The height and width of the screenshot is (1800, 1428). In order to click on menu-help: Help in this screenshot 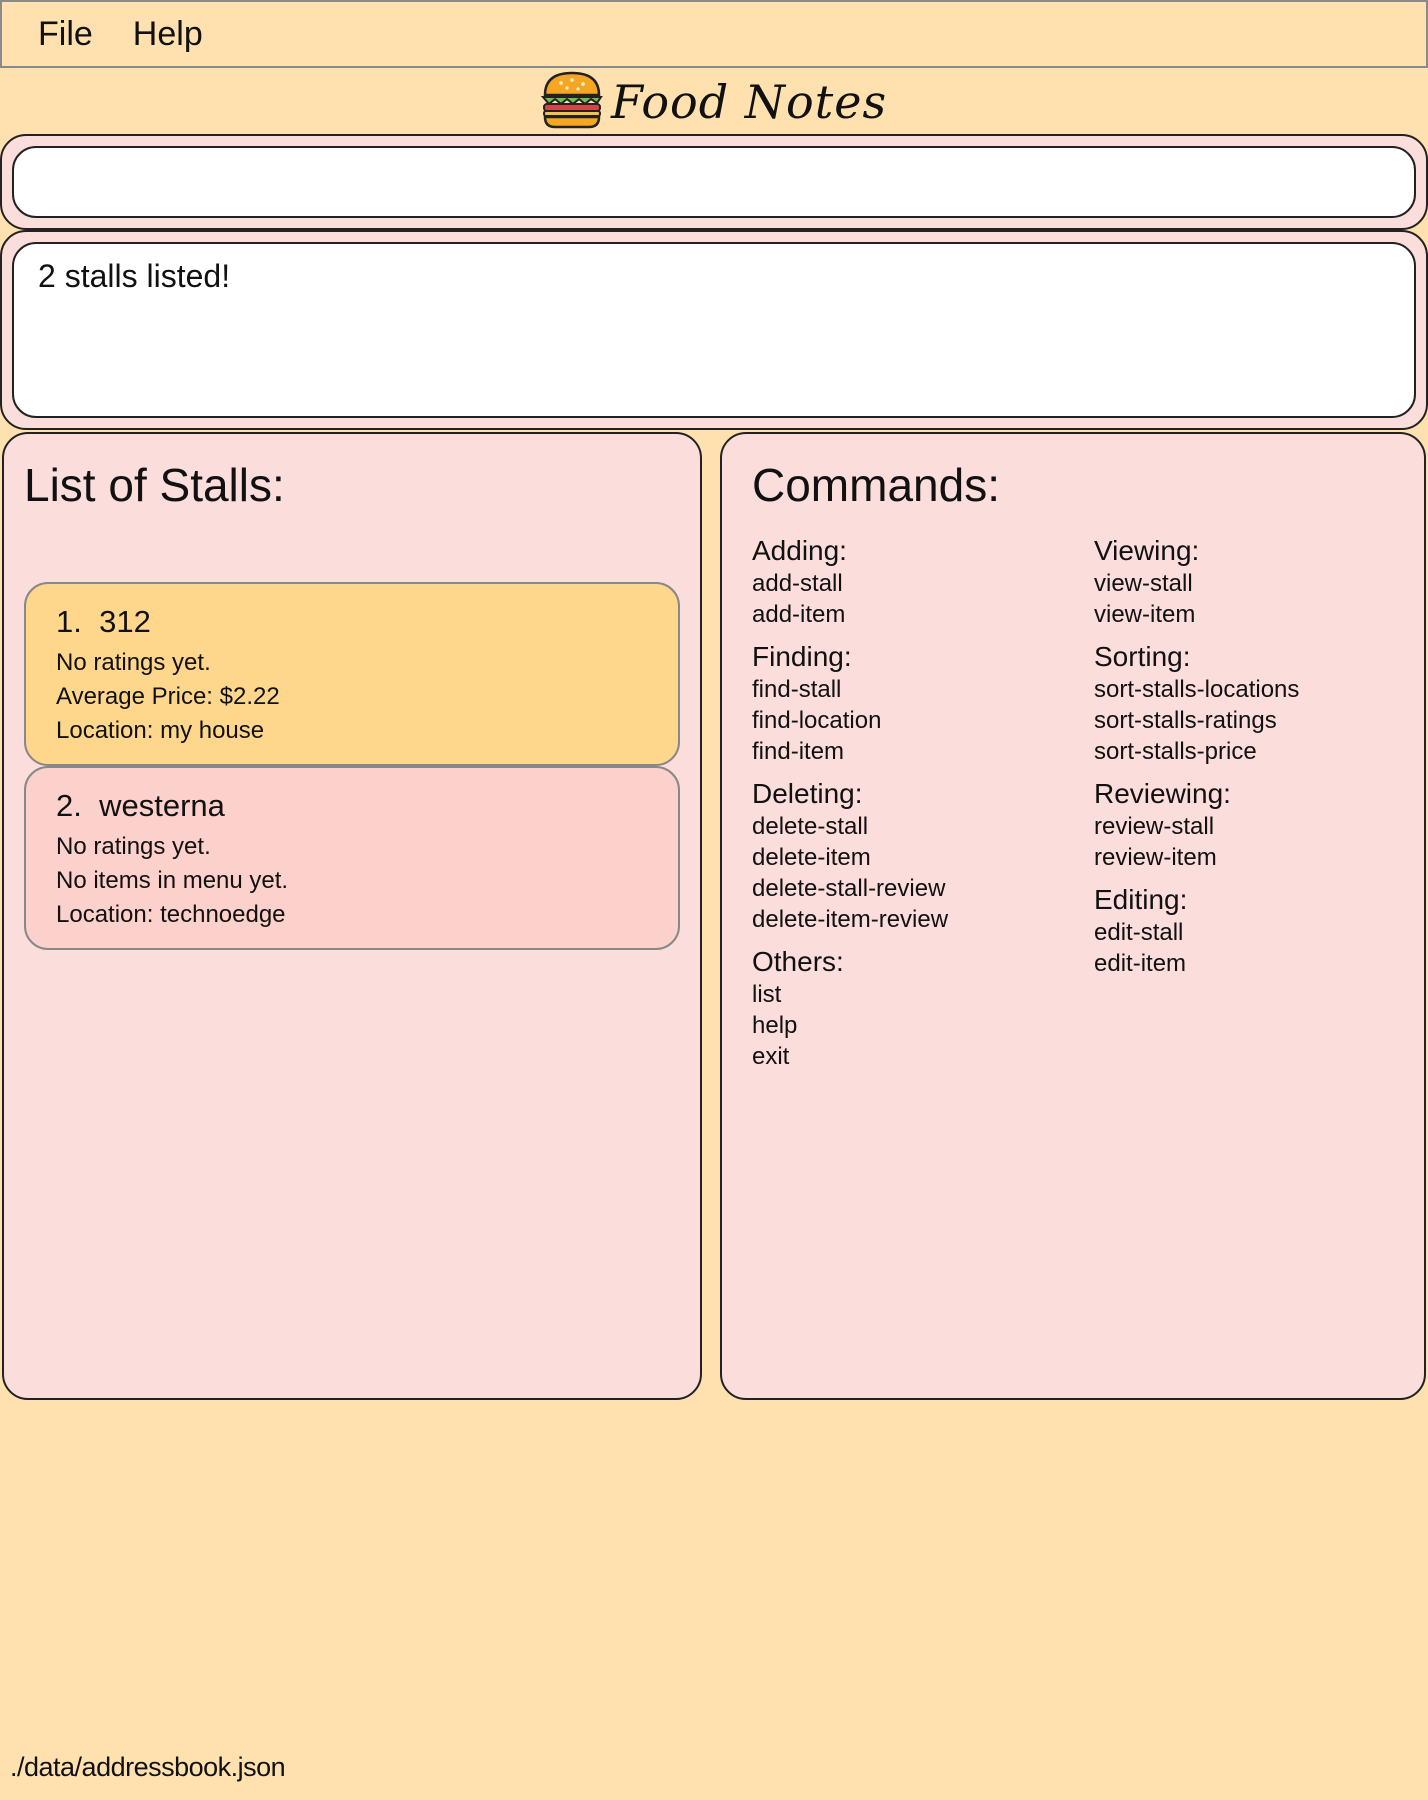, I will do `click(174, 34)`.